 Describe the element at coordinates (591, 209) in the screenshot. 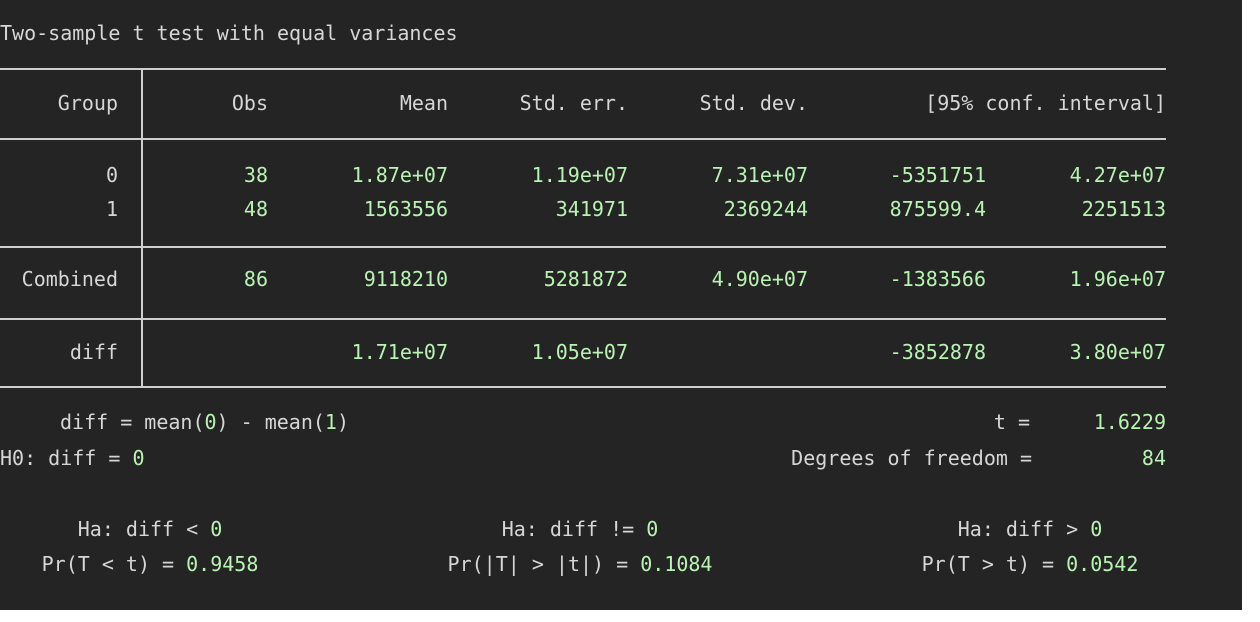

I see `cell-std-err: 341971` at that location.